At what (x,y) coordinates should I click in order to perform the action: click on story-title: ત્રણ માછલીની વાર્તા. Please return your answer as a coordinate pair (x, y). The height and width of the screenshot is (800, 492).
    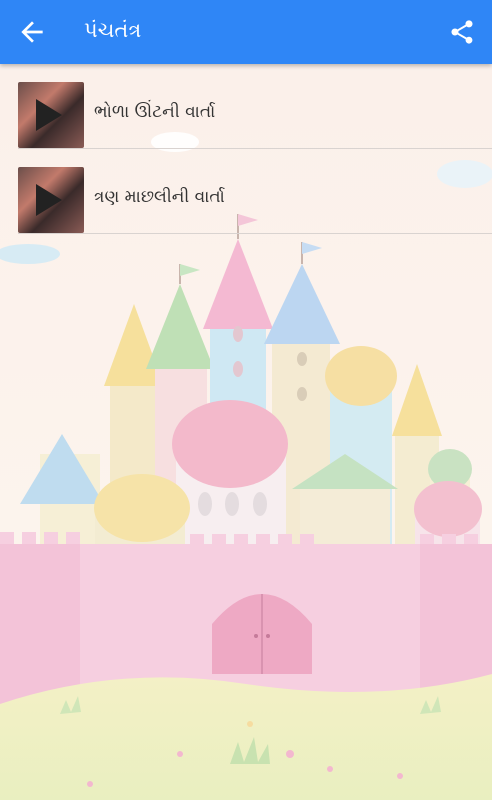
    Looking at the image, I should click on (159, 197).